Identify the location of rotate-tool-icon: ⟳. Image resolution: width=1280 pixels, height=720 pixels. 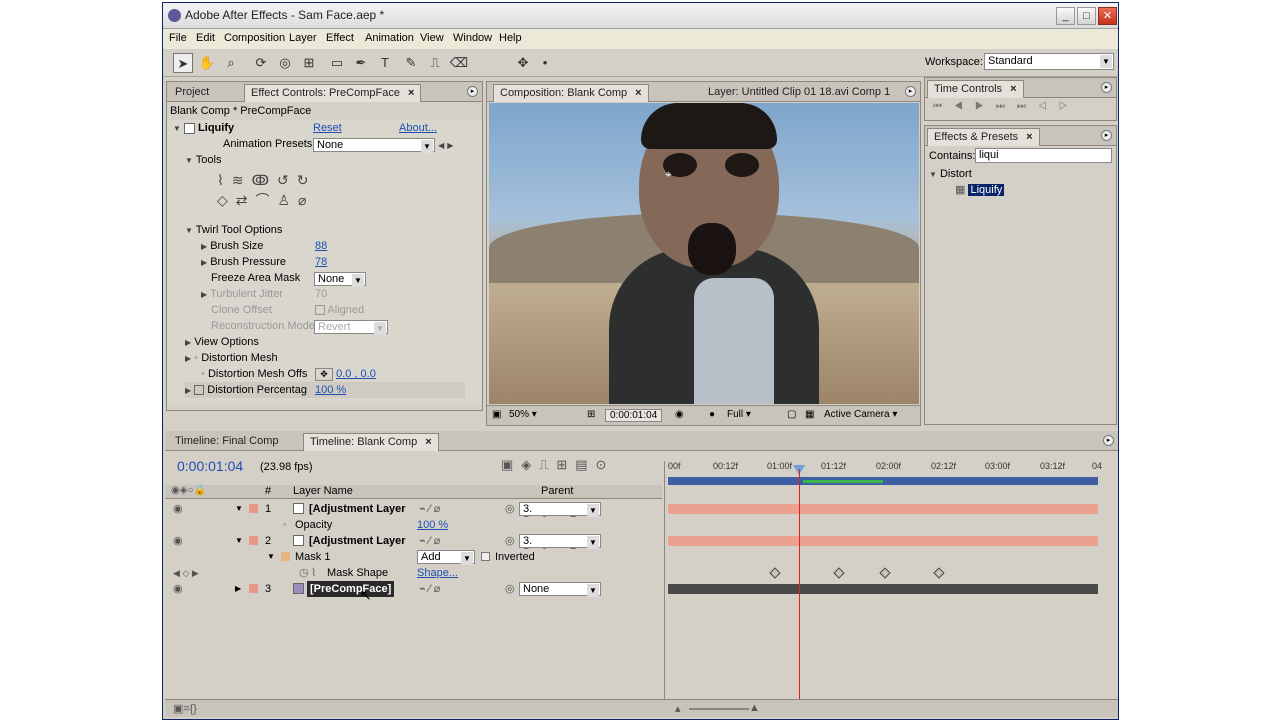
(261, 63).